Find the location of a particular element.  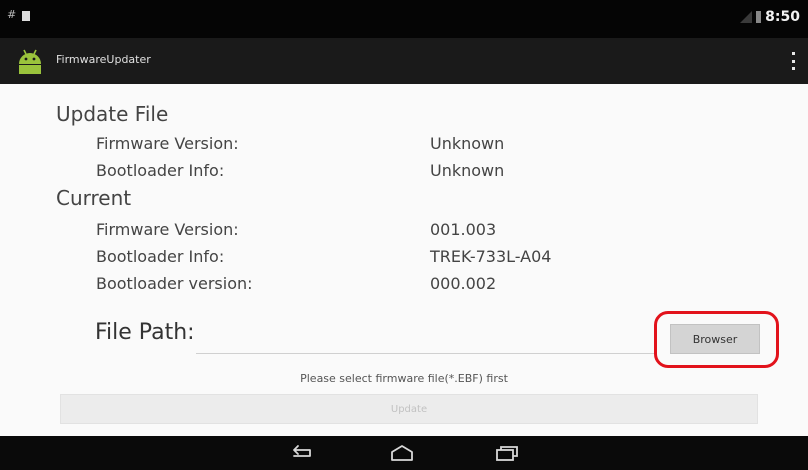

browse-button: Browser is located at coordinates (715, 339).